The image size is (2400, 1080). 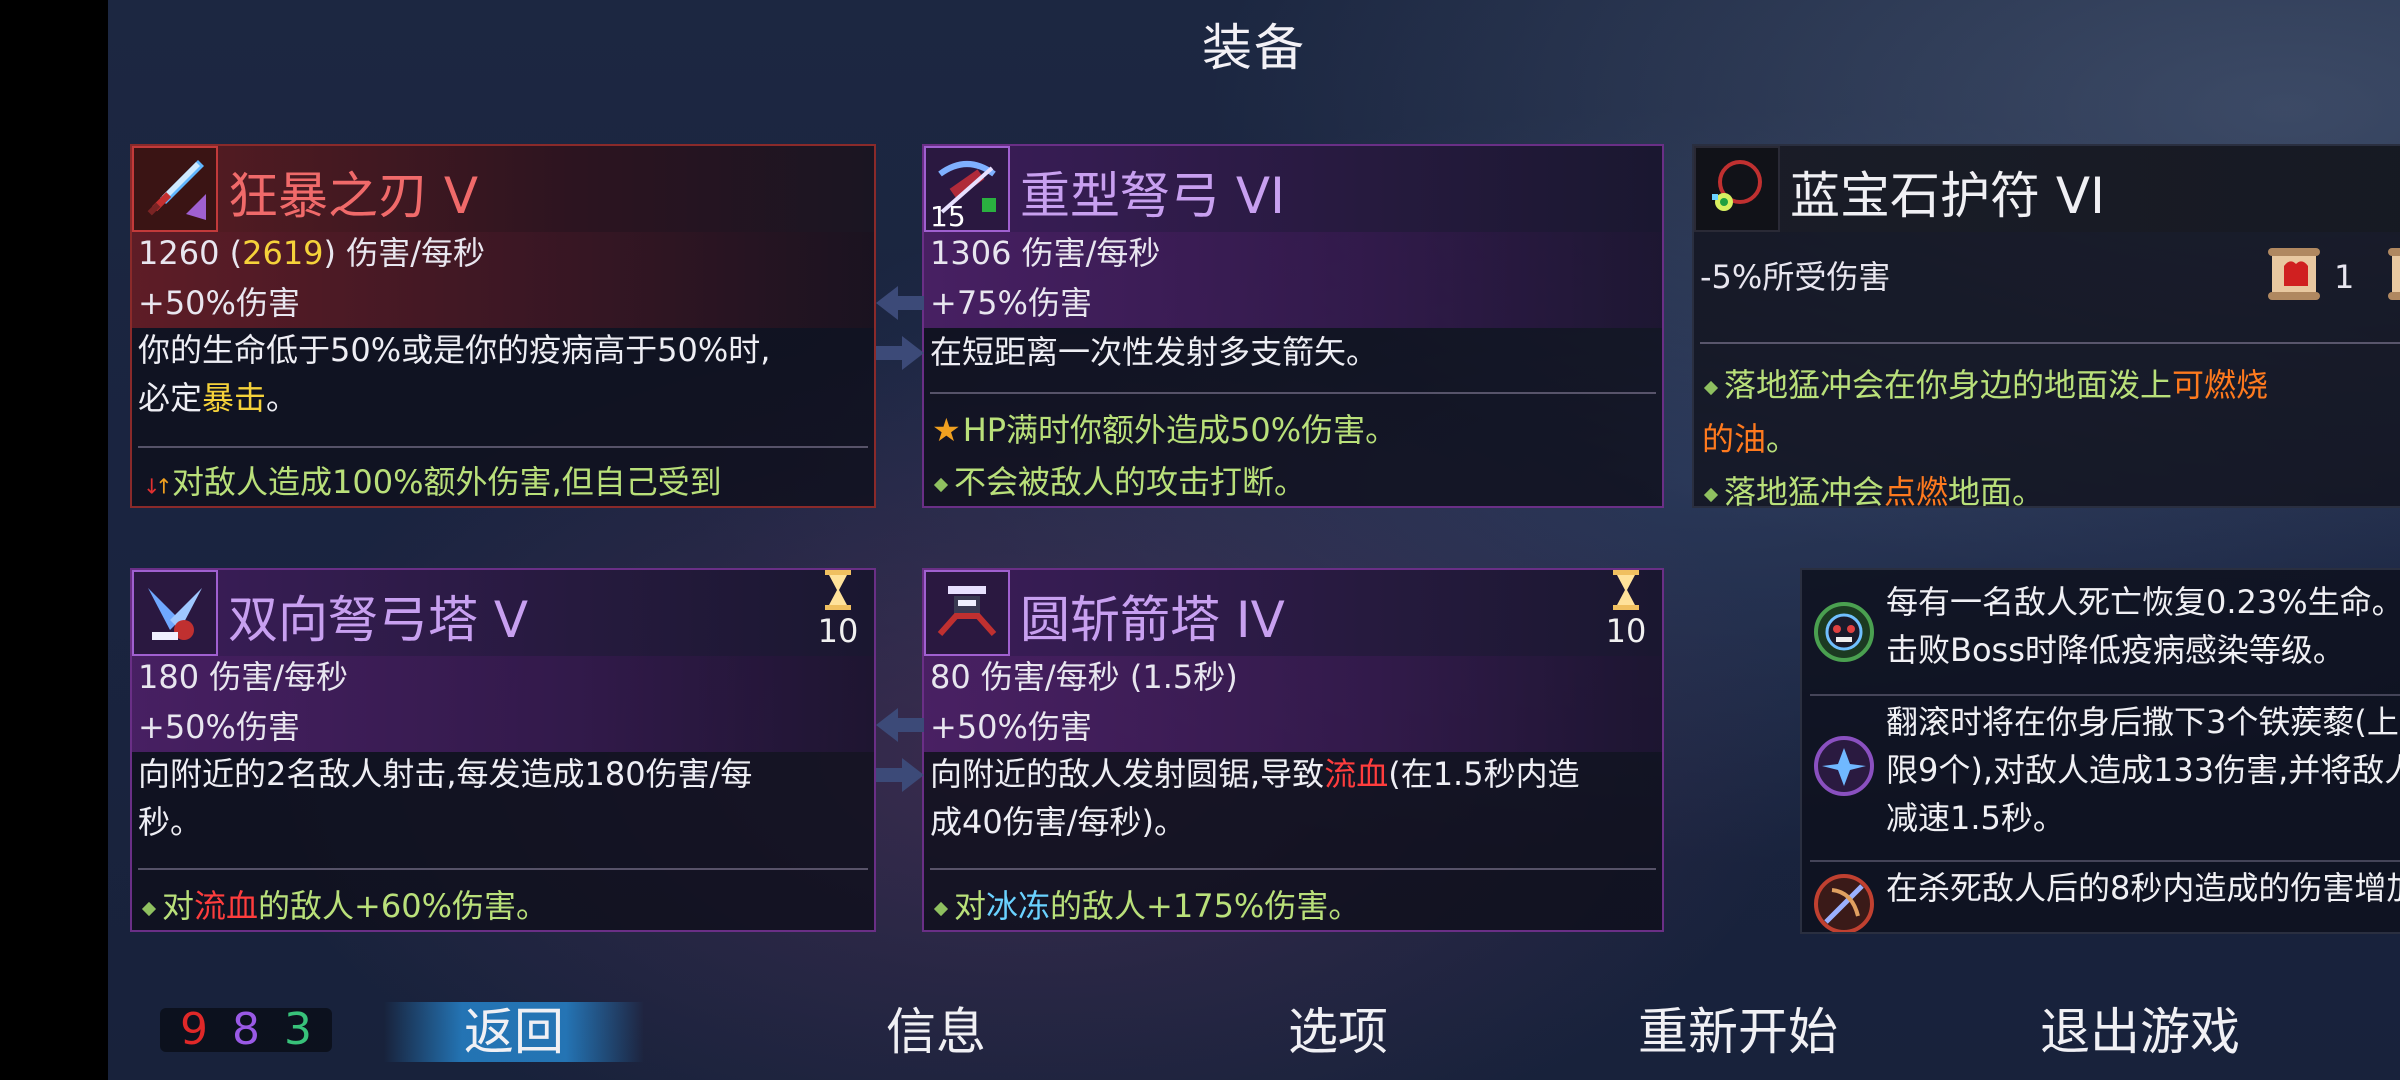 I want to click on survival-count: 3, so click(x=298, y=1029).